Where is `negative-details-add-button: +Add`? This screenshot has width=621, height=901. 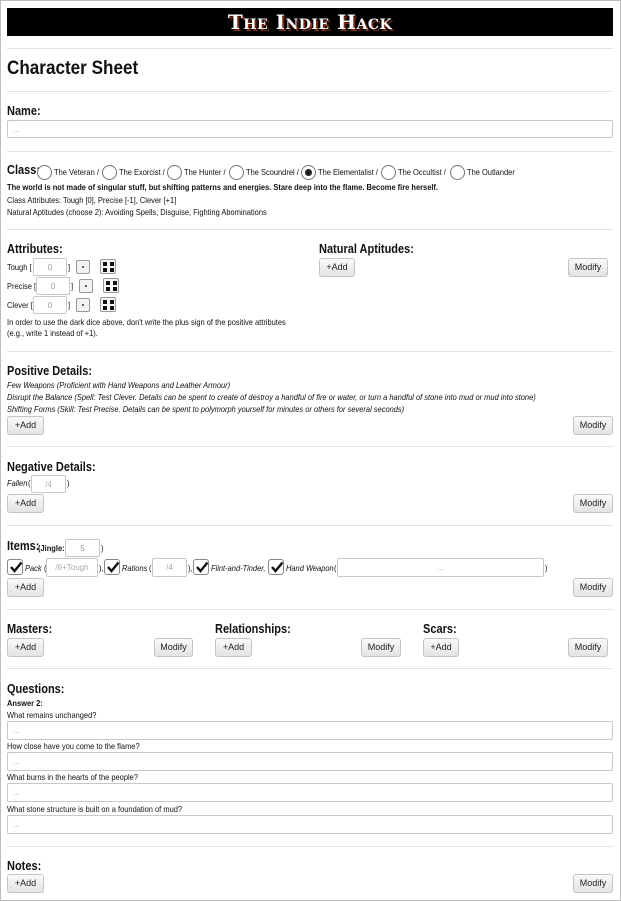 negative-details-add-button: +Add is located at coordinates (25, 503).